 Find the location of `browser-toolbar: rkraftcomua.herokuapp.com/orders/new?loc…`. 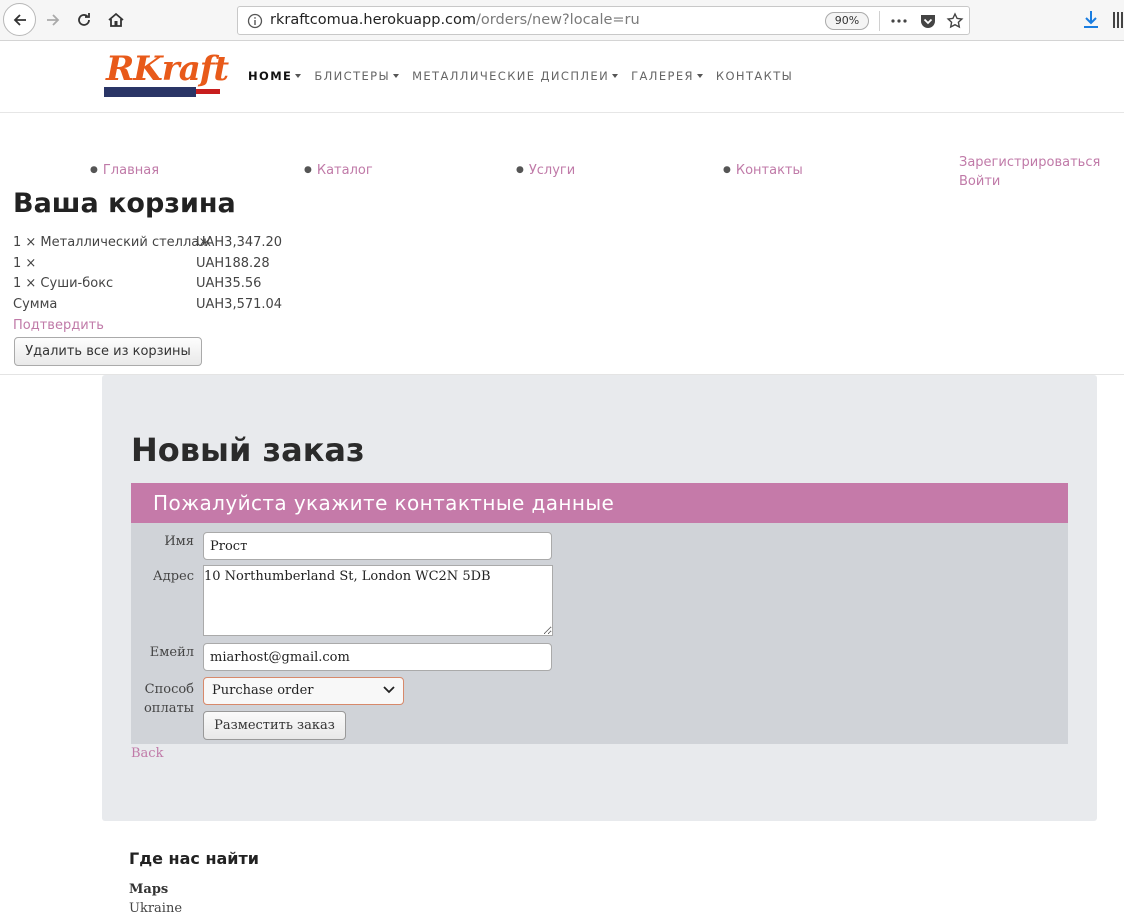

browser-toolbar: rkraftcomua.herokuapp.com/orders/new?loc… is located at coordinates (562, 20).